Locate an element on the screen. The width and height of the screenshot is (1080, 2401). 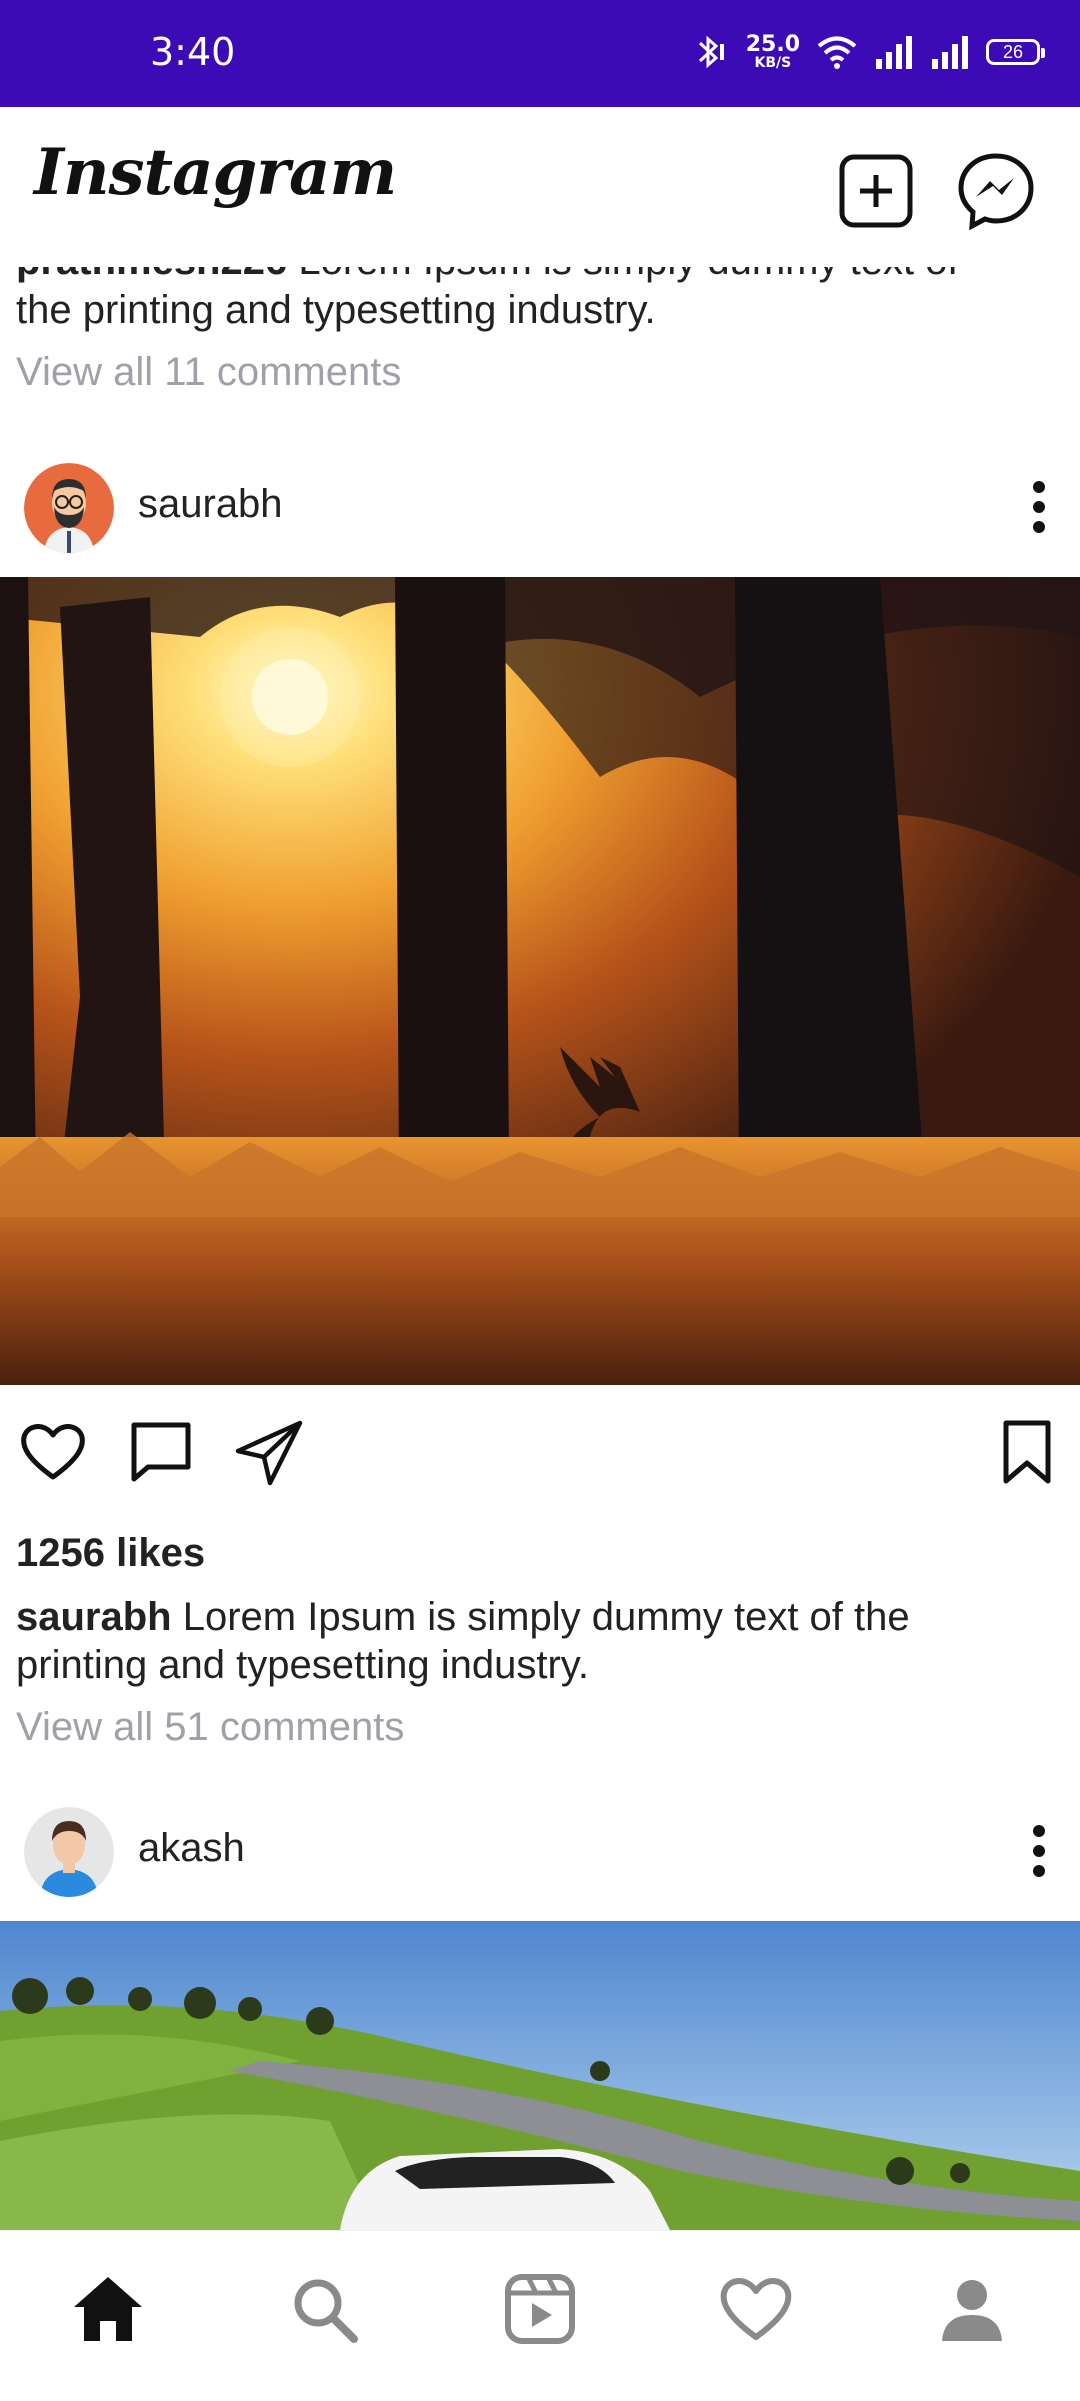
caption-text: Lorem Ipsum is simply dummy text of is located at coordinates (628, 275).